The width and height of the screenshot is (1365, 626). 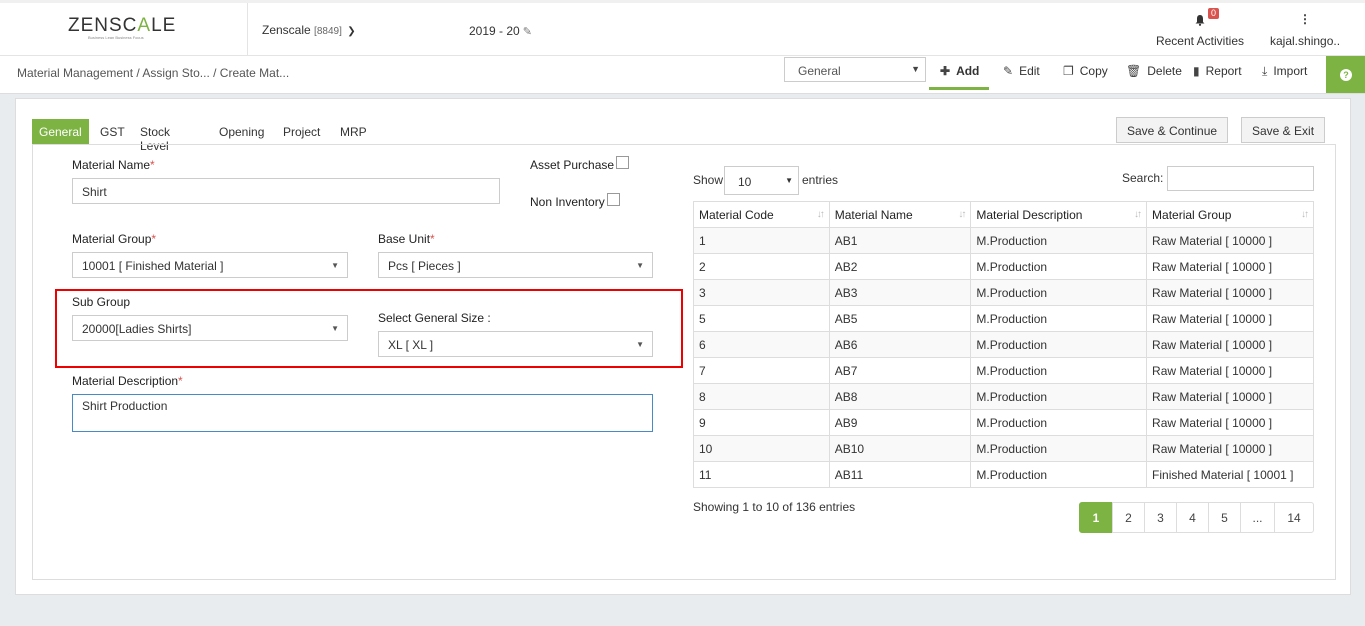 I want to click on add-button: ✚ Add, so click(x=959, y=71).